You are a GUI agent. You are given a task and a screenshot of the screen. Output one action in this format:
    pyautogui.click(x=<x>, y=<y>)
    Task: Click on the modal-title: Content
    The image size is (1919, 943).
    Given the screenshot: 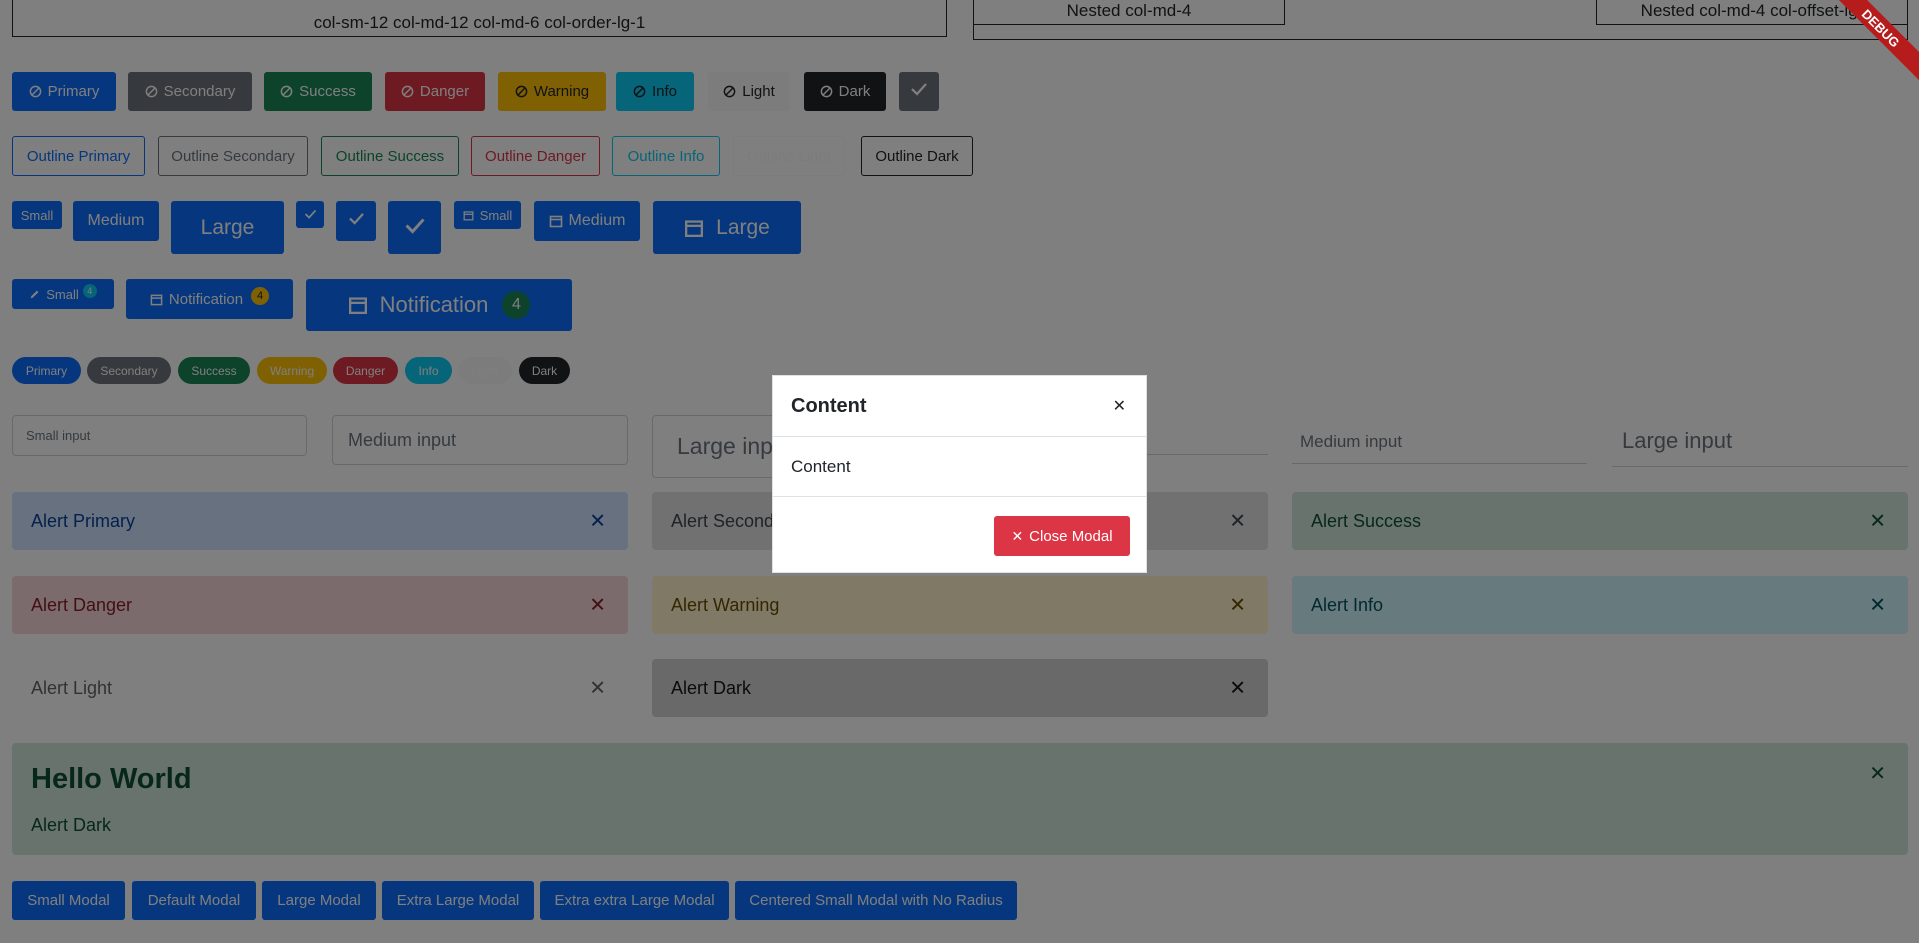 What is the action you would take?
    pyautogui.click(x=829, y=406)
    